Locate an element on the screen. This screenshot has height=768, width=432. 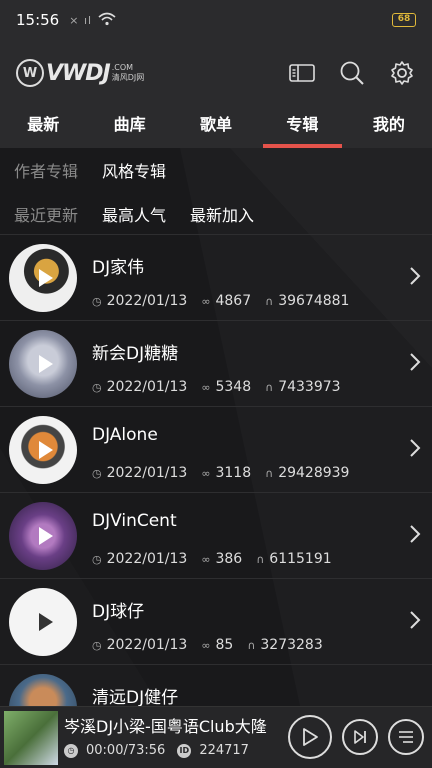
album-plays: 3273283 is located at coordinates (291, 645).